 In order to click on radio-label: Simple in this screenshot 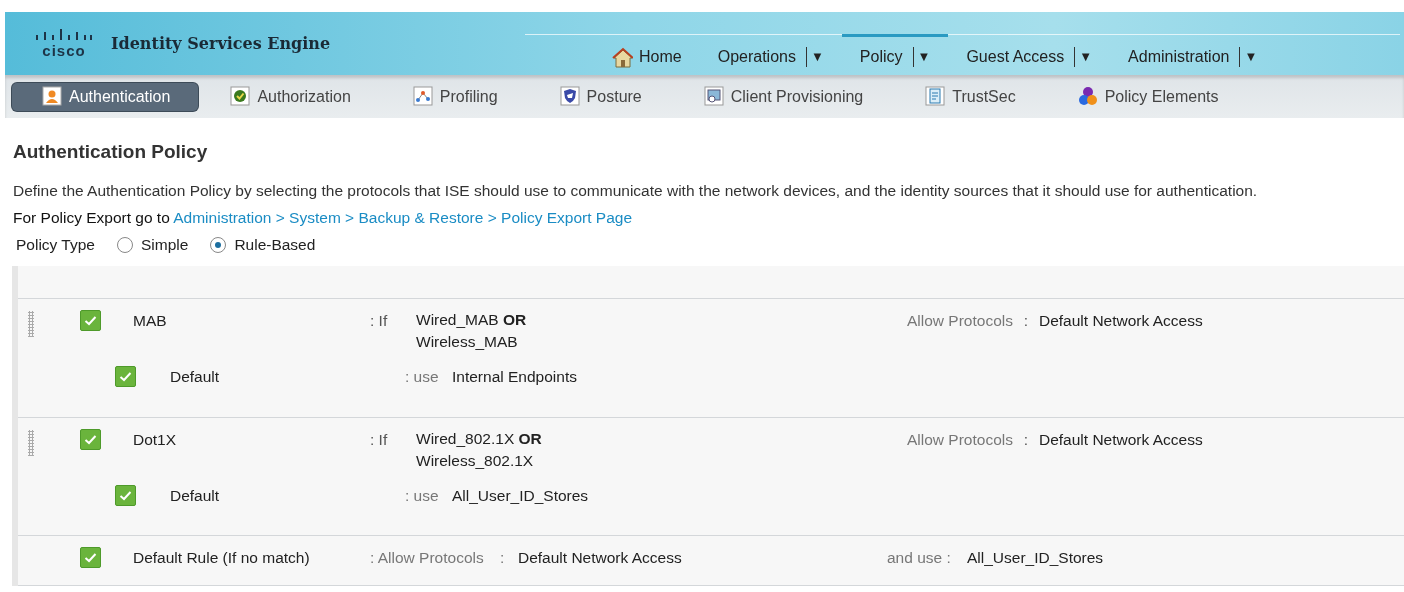, I will do `click(165, 245)`.